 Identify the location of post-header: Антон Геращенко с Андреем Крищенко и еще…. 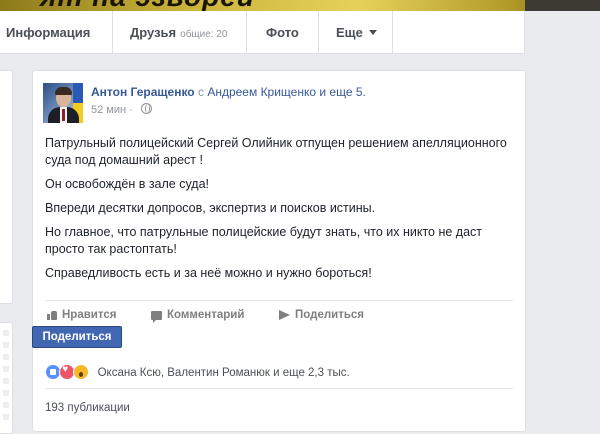
(228, 92).